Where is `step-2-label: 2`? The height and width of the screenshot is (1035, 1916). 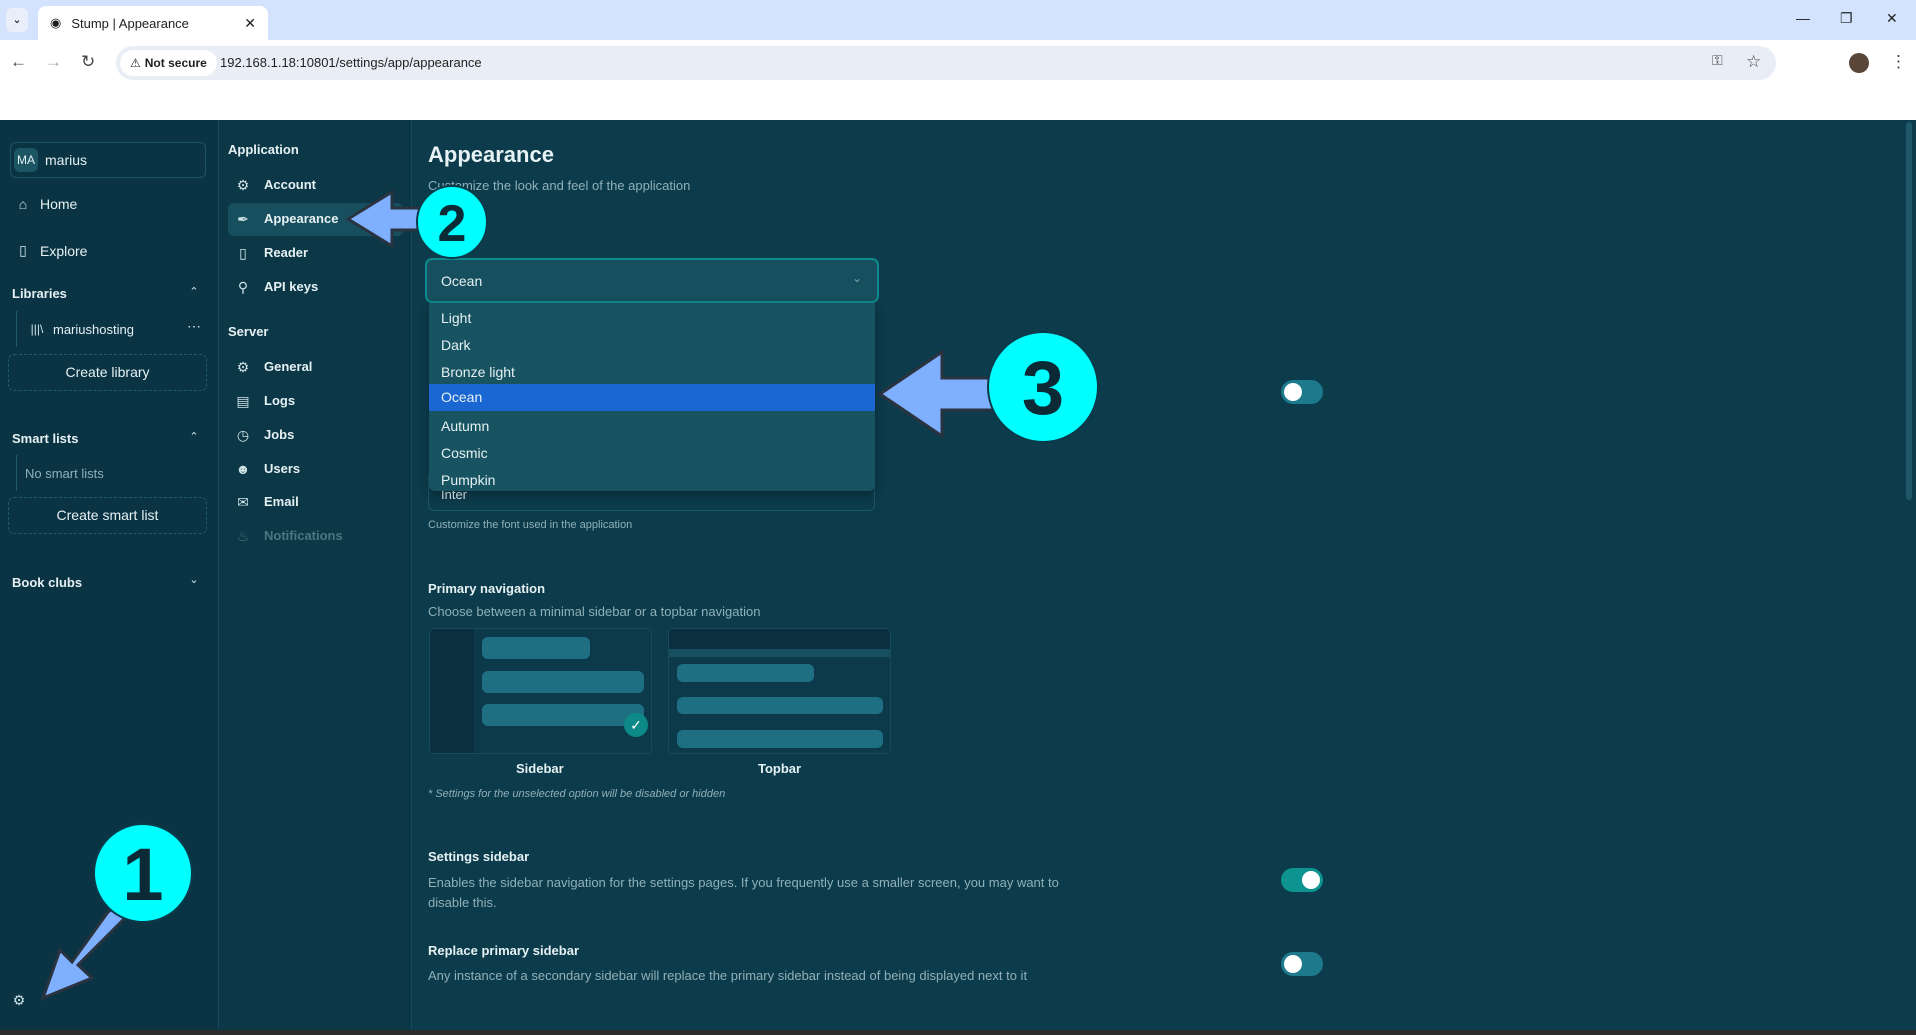
step-2-label: 2 is located at coordinates (452, 224).